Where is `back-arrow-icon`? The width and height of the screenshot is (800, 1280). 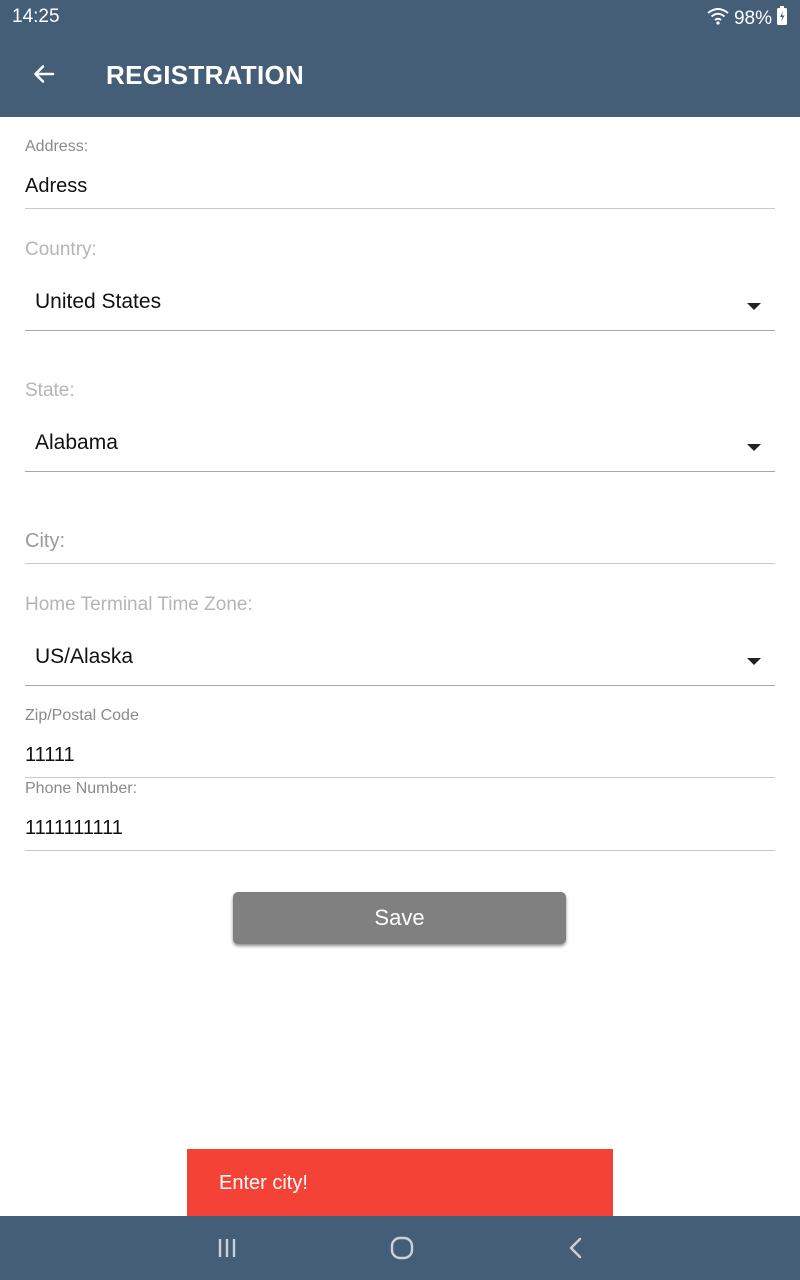
back-arrow-icon is located at coordinates (44, 76).